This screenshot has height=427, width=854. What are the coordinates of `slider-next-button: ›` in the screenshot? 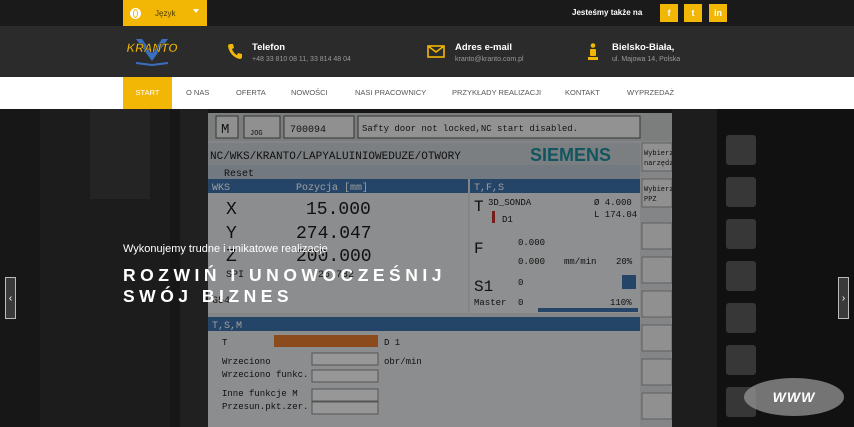 It's located at (843, 298).